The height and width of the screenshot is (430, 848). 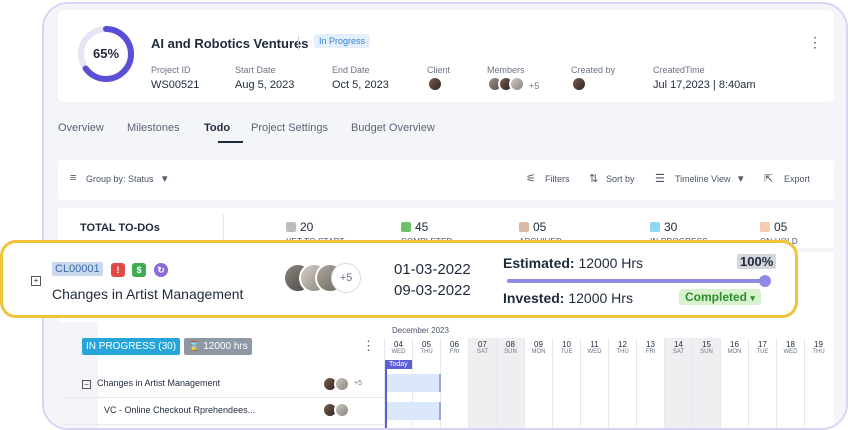 What do you see at coordinates (534, 86) in the screenshot?
I see `members-more-count: +5` at bounding box center [534, 86].